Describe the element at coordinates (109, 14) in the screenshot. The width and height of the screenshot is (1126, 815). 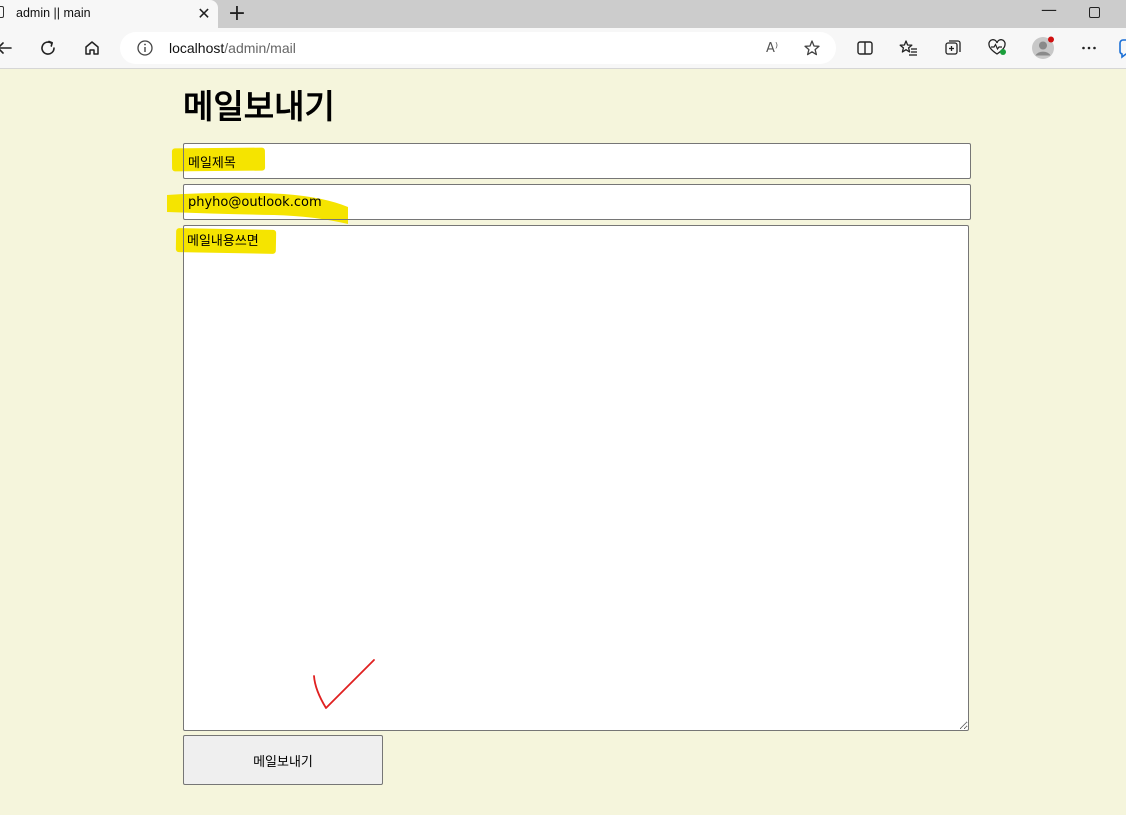
I see `tab-admin-main: admin || main ✕` at that location.